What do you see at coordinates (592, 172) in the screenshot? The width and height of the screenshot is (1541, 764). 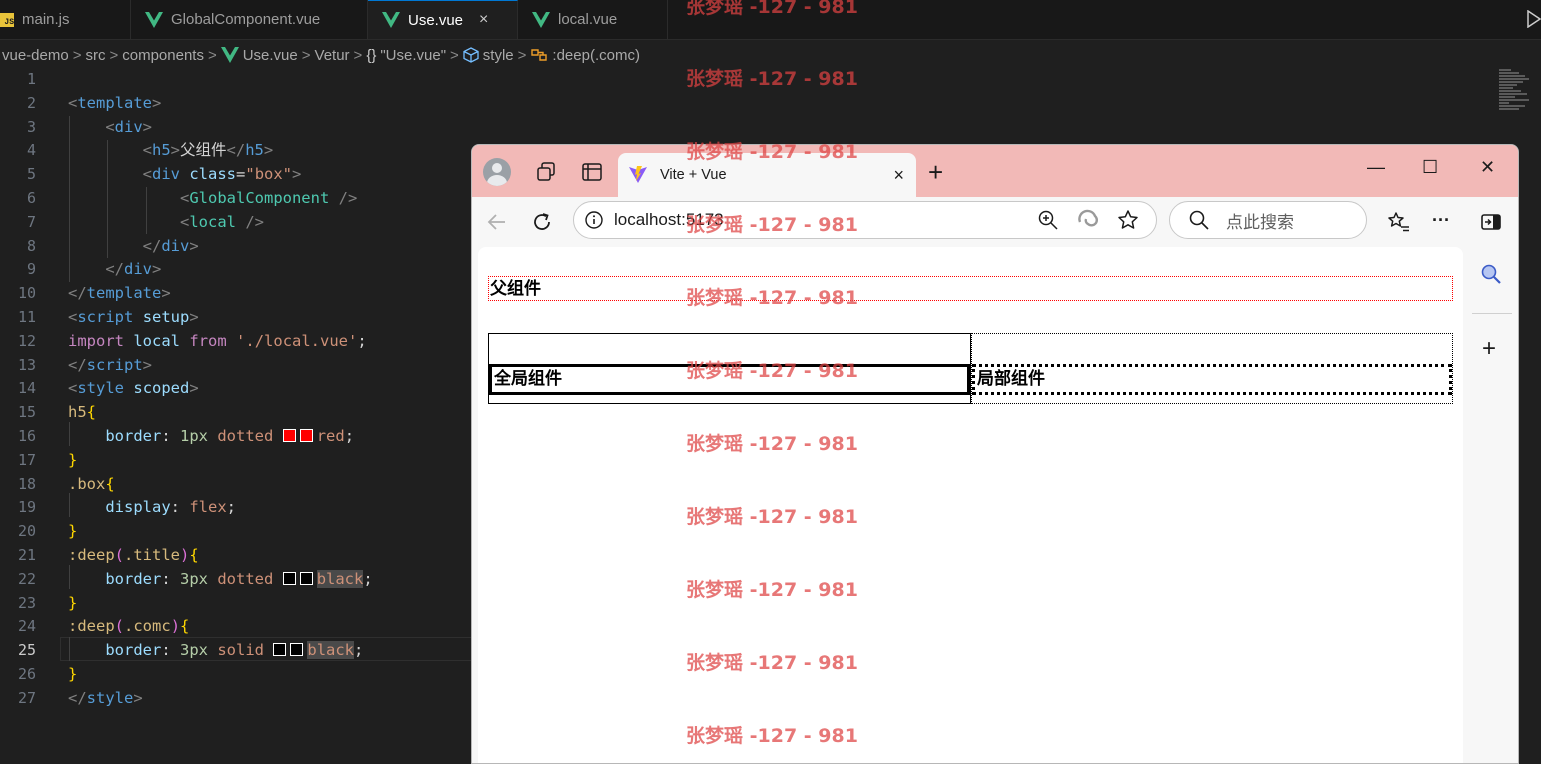 I see `tab-actions-icon` at bounding box center [592, 172].